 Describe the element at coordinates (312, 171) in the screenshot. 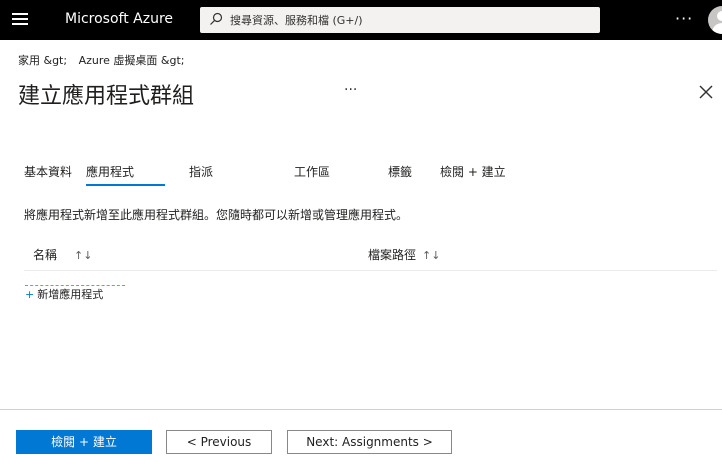

I see `tab-workspace: 工作區` at that location.